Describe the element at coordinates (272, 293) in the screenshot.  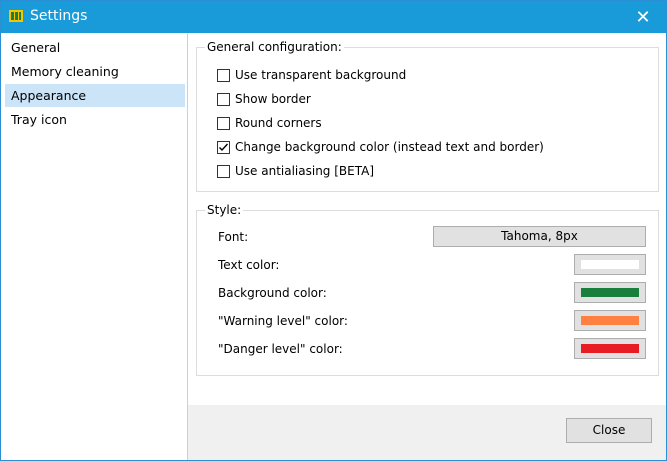
I see `background-color-label: Background color:` at that location.